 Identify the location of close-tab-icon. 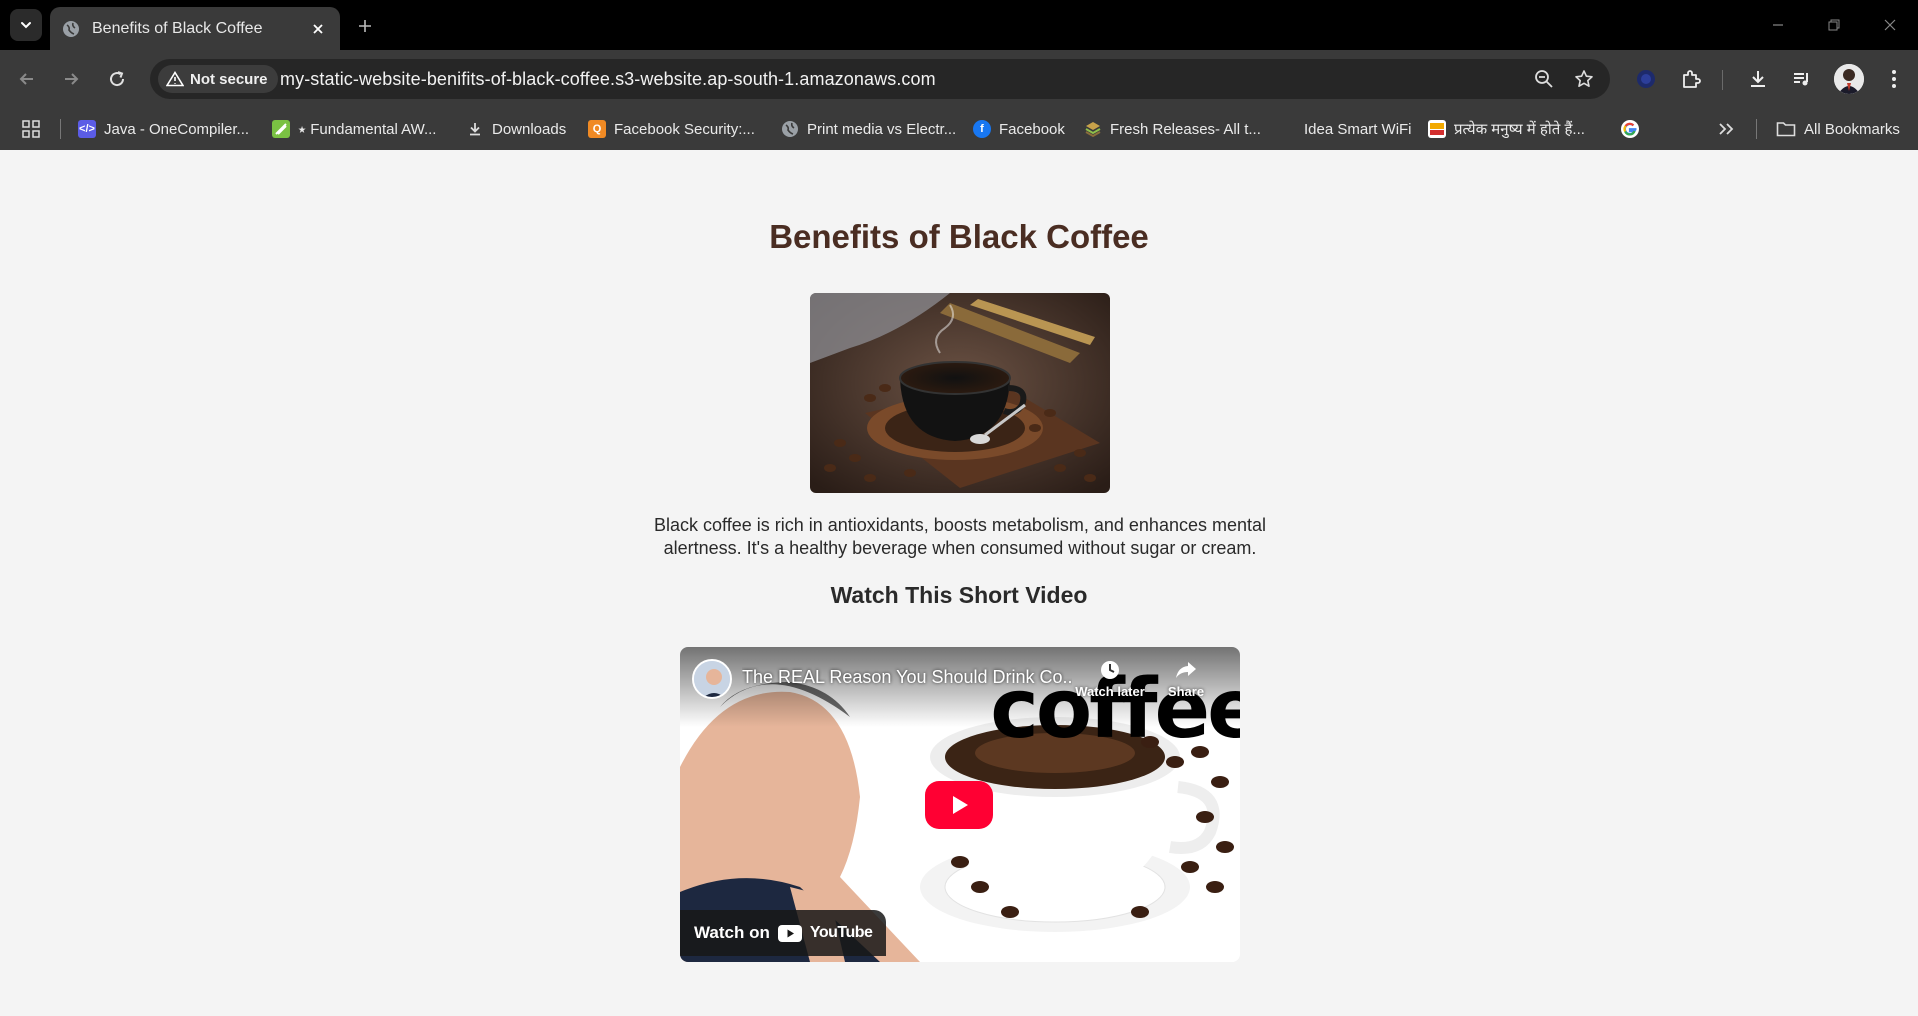
(318, 29).